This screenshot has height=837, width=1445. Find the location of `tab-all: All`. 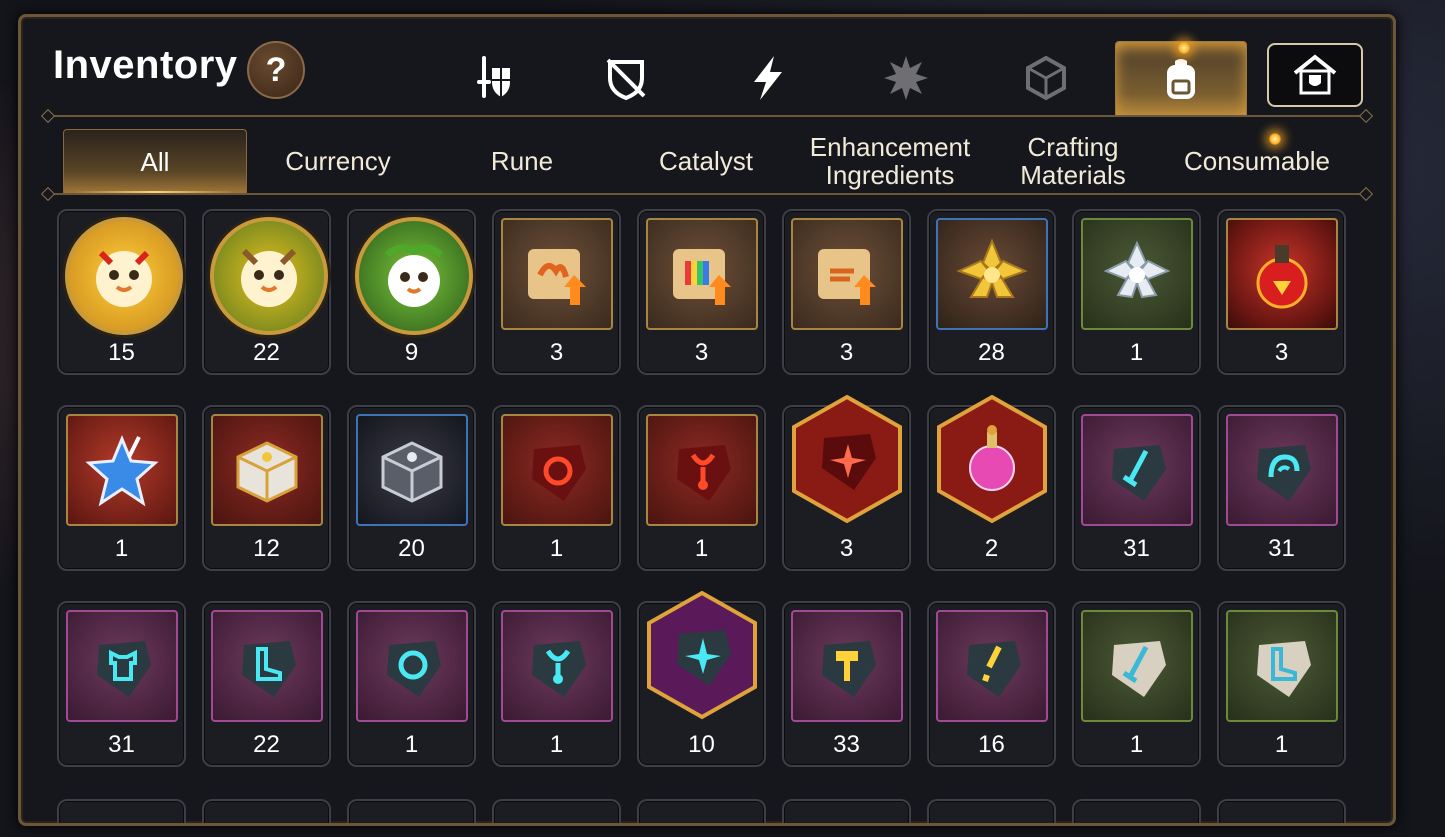

tab-all: All is located at coordinates (155, 161).